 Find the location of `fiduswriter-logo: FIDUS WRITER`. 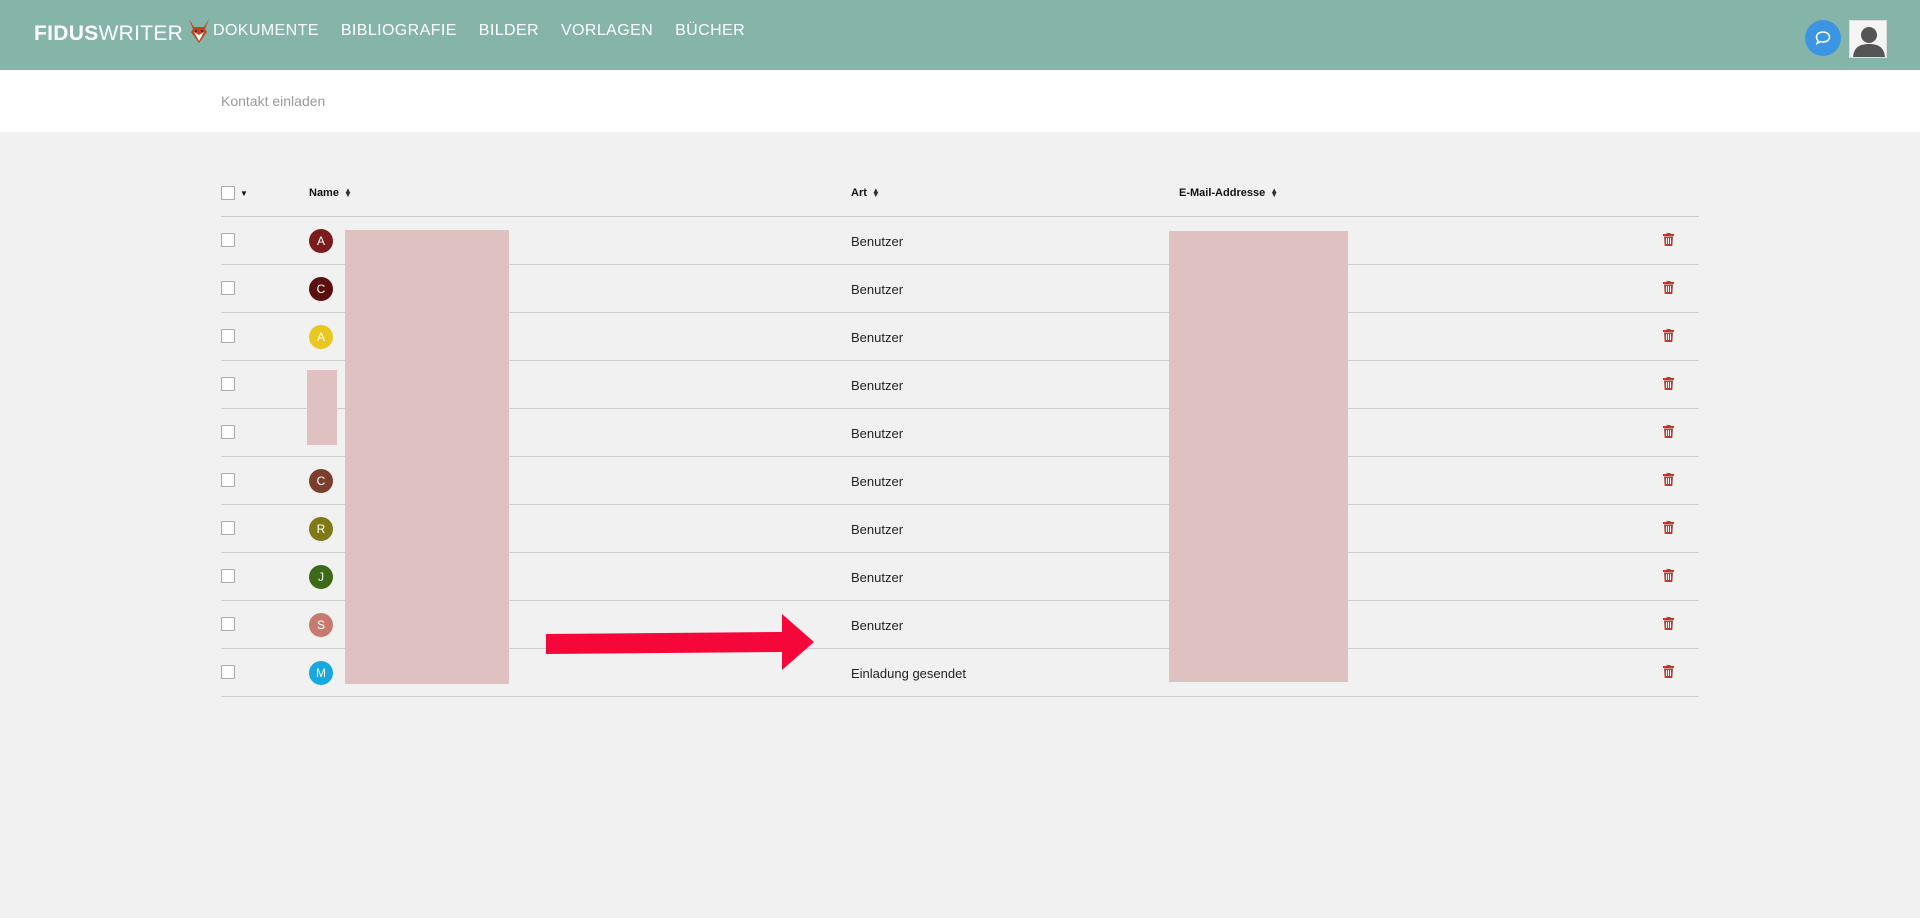

fiduswriter-logo: FIDUS WRITER is located at coordinates (122, 32).